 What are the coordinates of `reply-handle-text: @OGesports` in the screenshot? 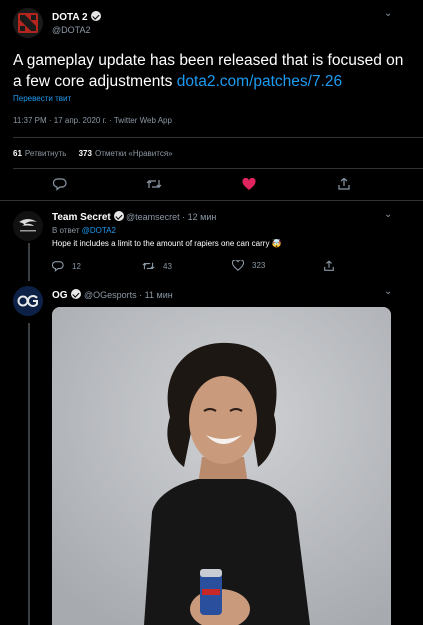 It's located at (110, 295).